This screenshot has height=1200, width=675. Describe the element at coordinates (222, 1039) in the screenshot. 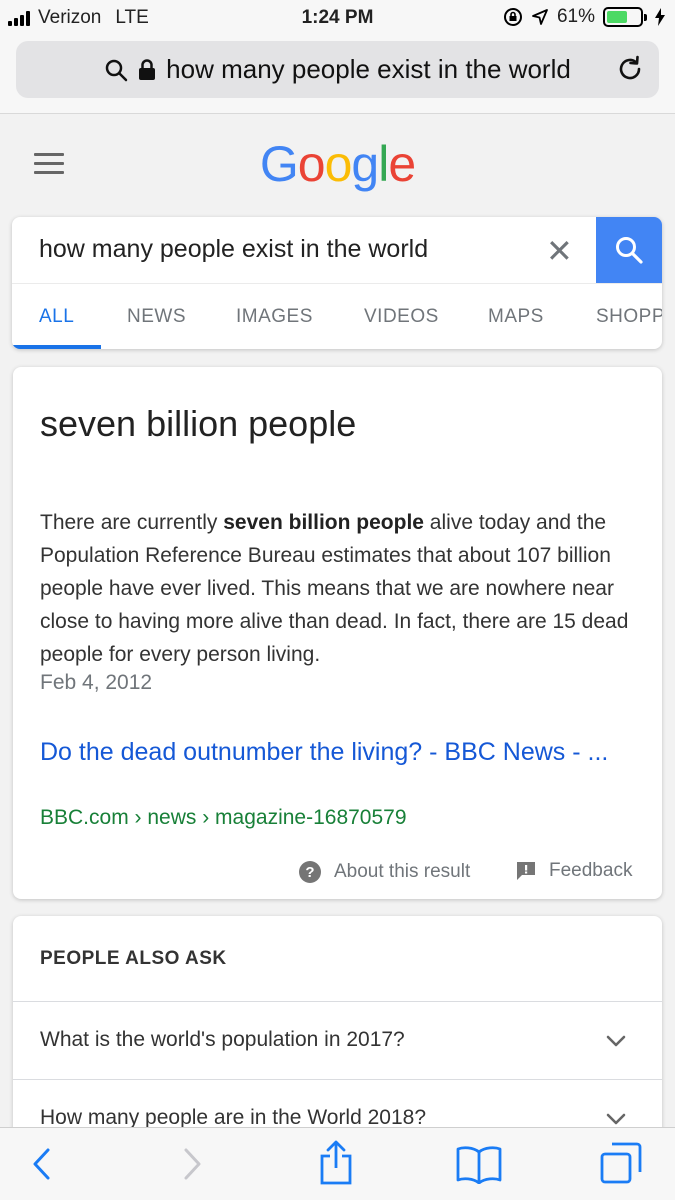

I see `question-text: What is the world's population in 2017?` at that location.